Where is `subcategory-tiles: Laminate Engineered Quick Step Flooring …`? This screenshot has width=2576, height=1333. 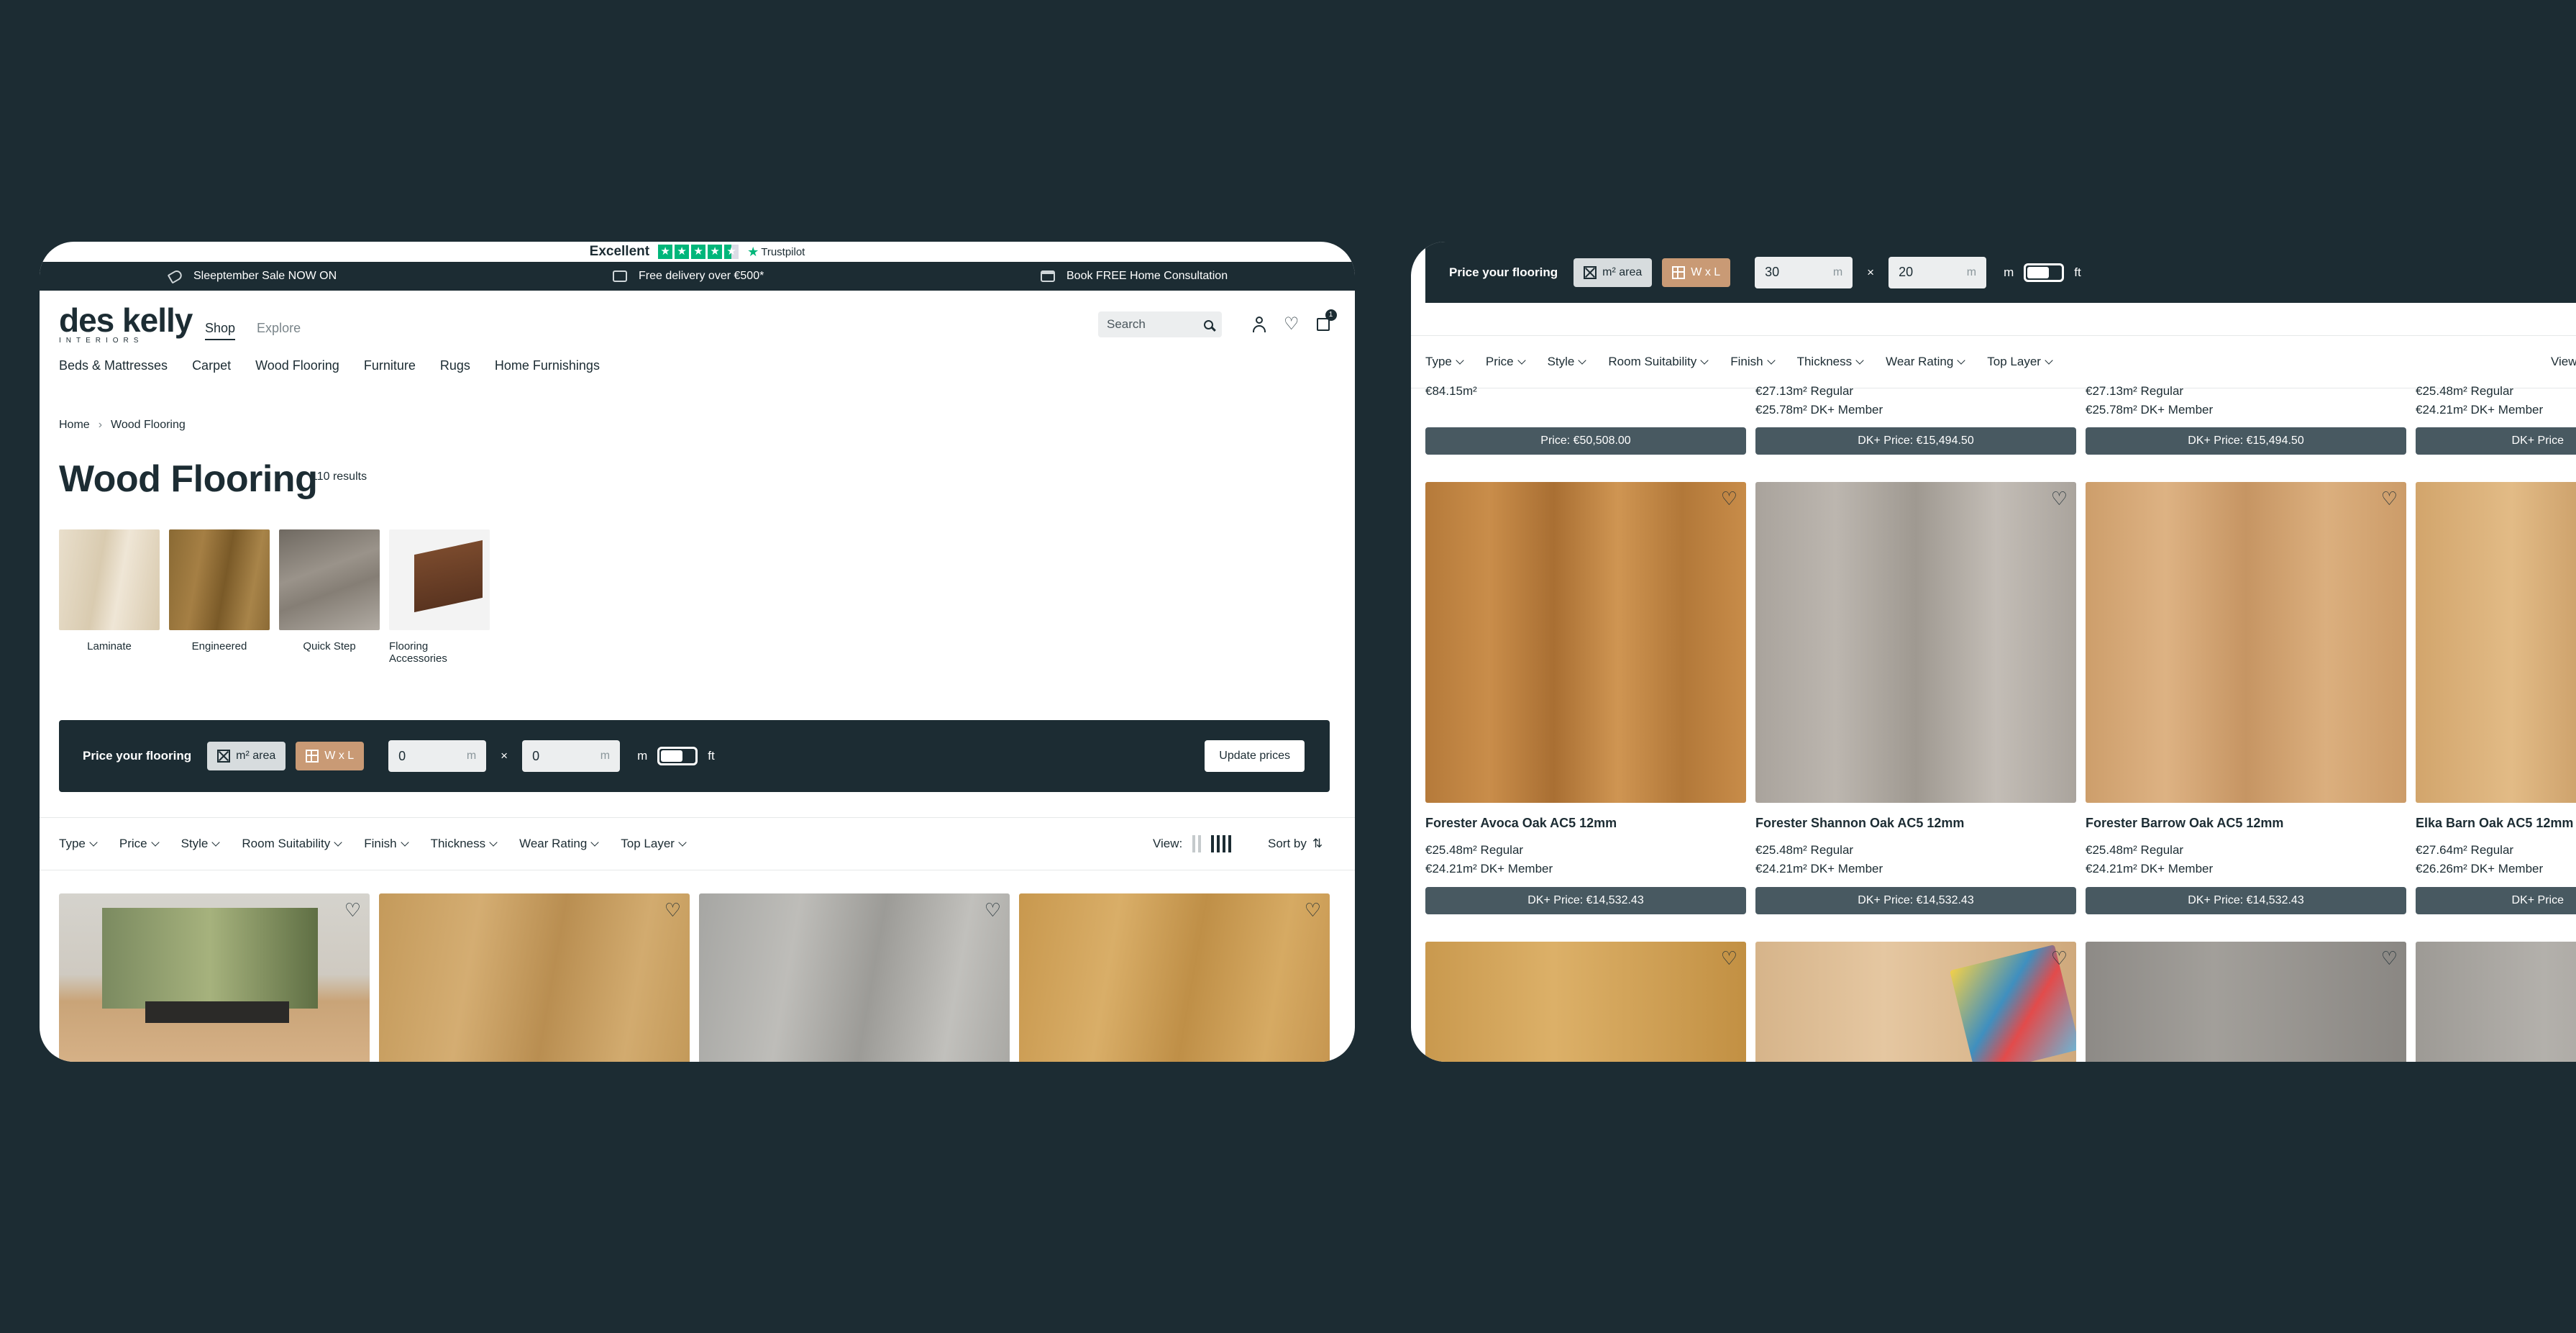 subcategory-tiles: Laminate Engineered Quick Step Flooring … is located at coordinates (274, 597).